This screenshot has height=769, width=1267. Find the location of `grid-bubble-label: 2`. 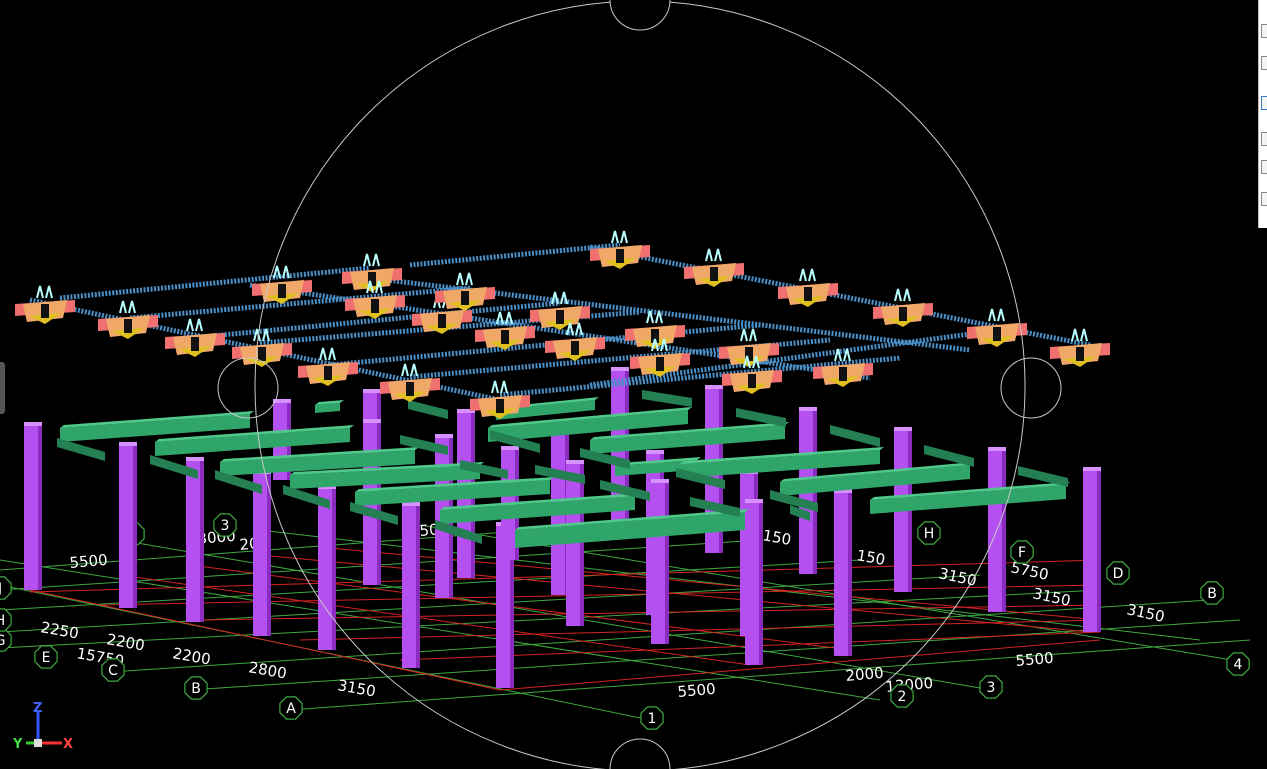

grid-bubble-label: 2 is located at coordinates (902, 697).